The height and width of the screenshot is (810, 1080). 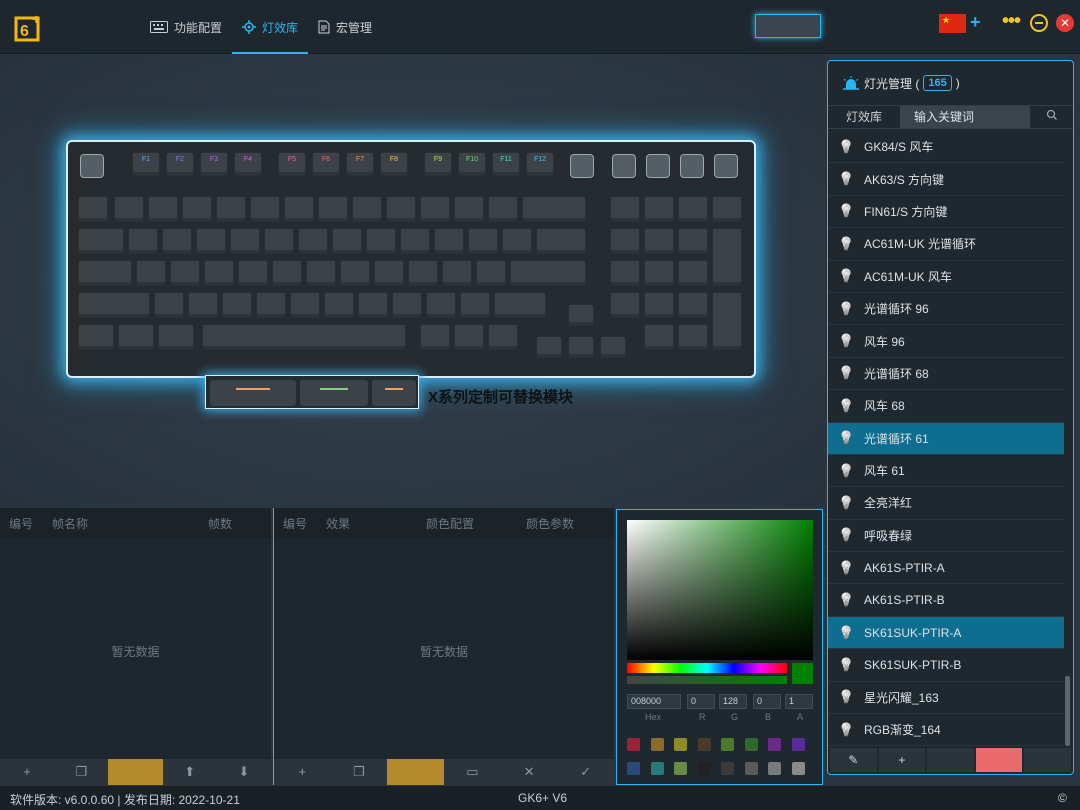 I want to click on light-effect-item: 💡 光谱循环 96, so click(x=946, y=309).